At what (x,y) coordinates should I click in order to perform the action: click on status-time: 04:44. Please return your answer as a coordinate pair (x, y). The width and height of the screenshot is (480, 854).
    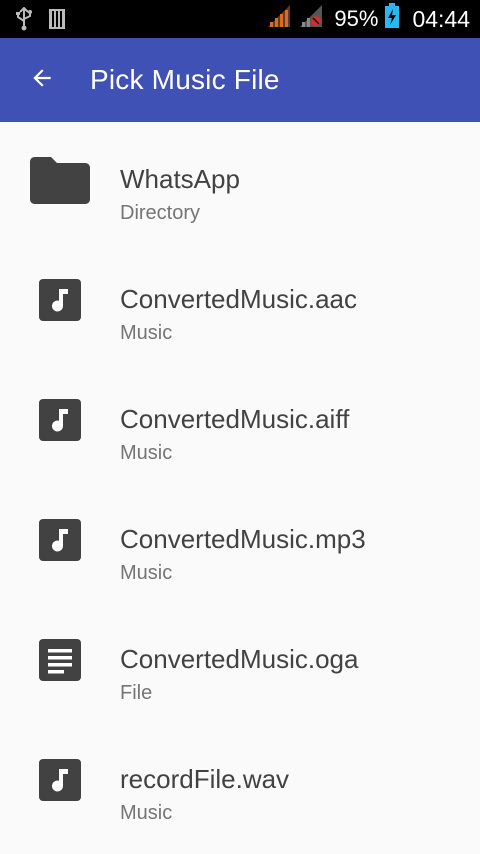
    Looking at the image, I should click on (441, 18).